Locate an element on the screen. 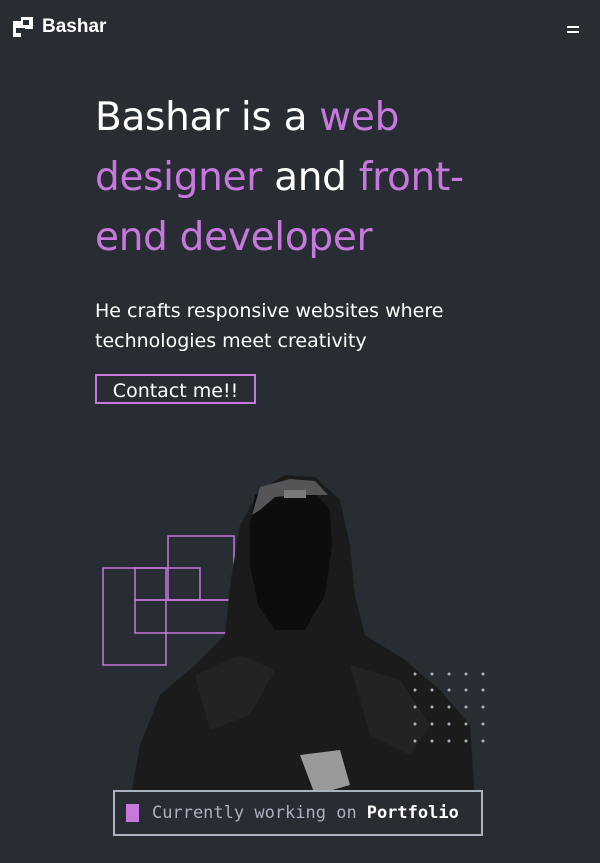 The width and height of the screenshot is (600, 863). status-project-name: Portfolio is located at coordinates (412, 813).